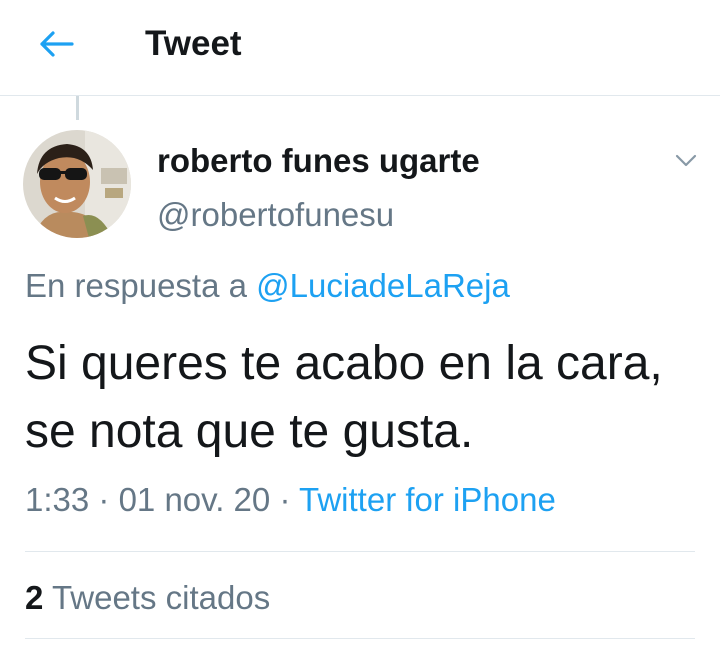 The height and width of the screenshot is (667, 720). I want to click on tweet-date: 01 nov. 20, so click(194, 499).